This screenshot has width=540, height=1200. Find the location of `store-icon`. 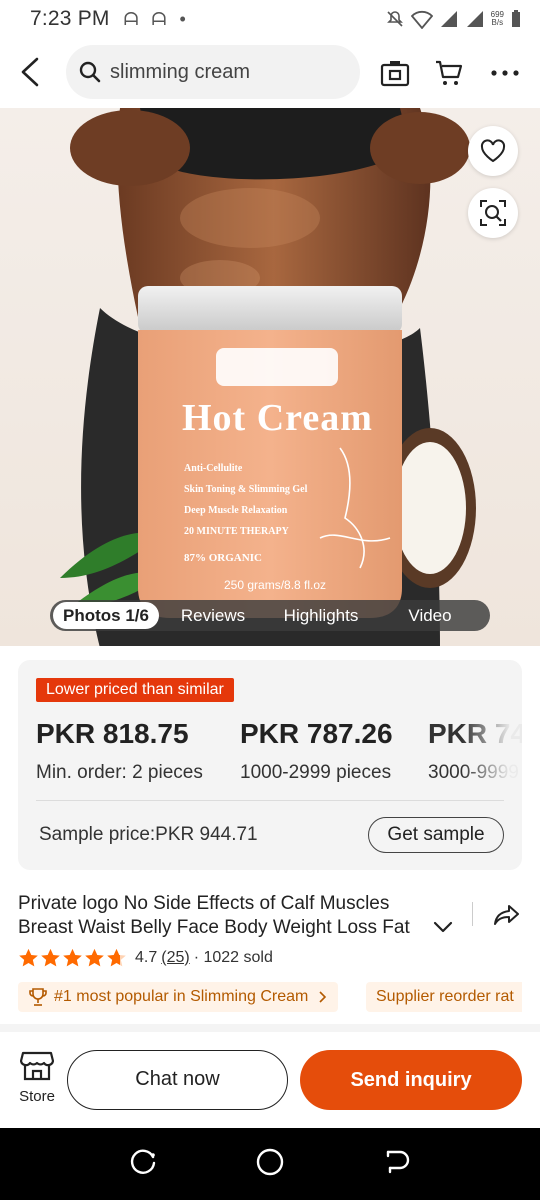

store-icon is located at coordinates (37, 1066).